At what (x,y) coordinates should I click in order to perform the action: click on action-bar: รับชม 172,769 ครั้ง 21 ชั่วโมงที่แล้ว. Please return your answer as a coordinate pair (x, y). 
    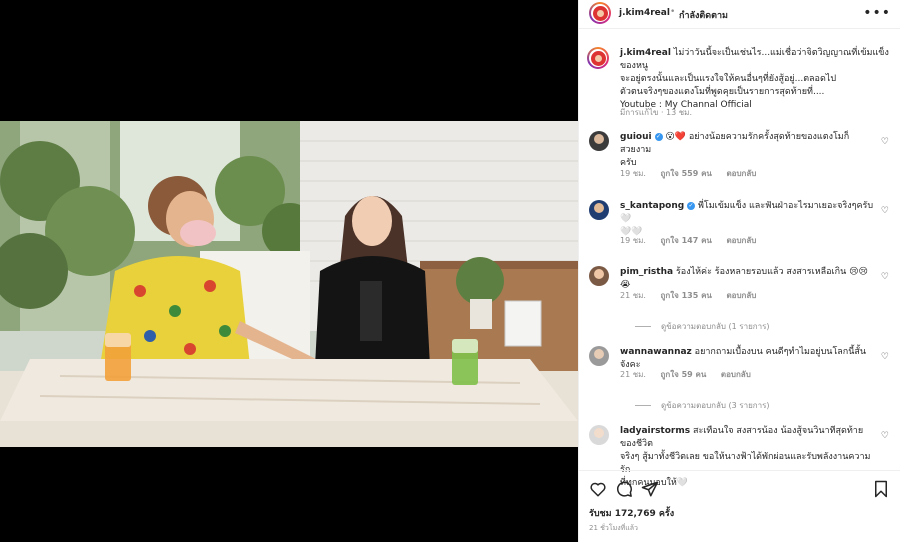
    Looking at the image, I should click on (739, 506).